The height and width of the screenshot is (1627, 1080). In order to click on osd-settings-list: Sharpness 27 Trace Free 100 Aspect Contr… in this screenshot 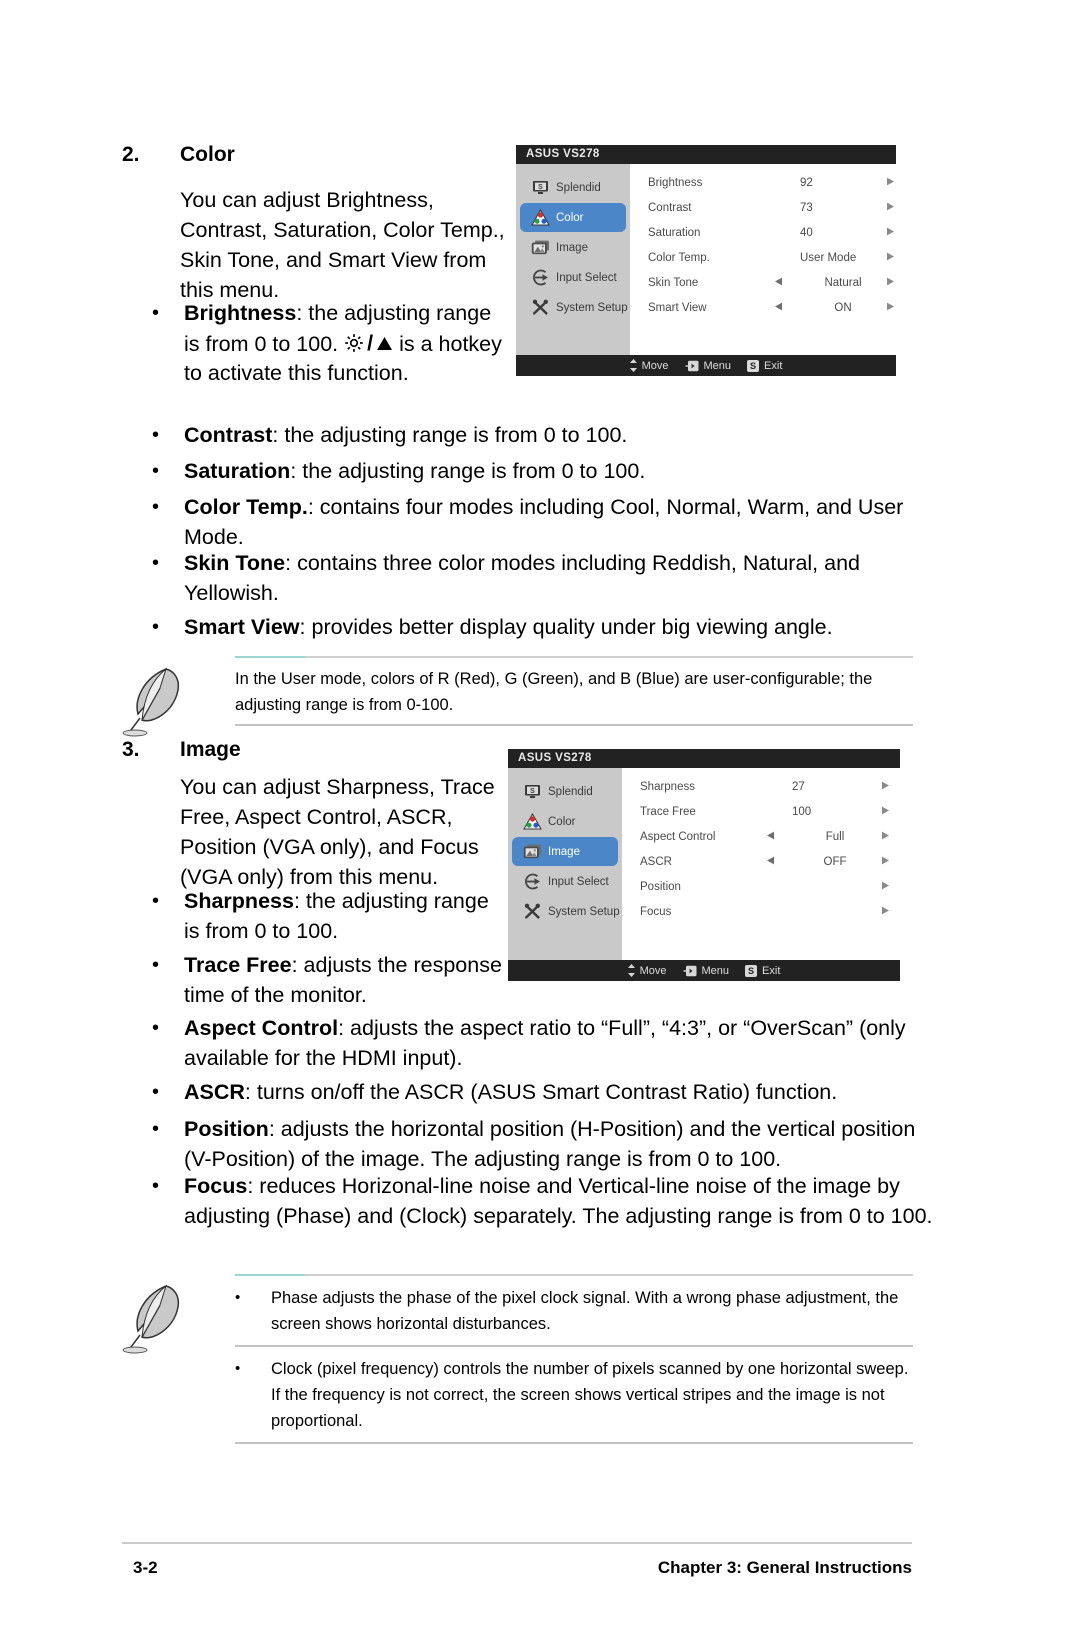, I will do `click(761, 864)`.